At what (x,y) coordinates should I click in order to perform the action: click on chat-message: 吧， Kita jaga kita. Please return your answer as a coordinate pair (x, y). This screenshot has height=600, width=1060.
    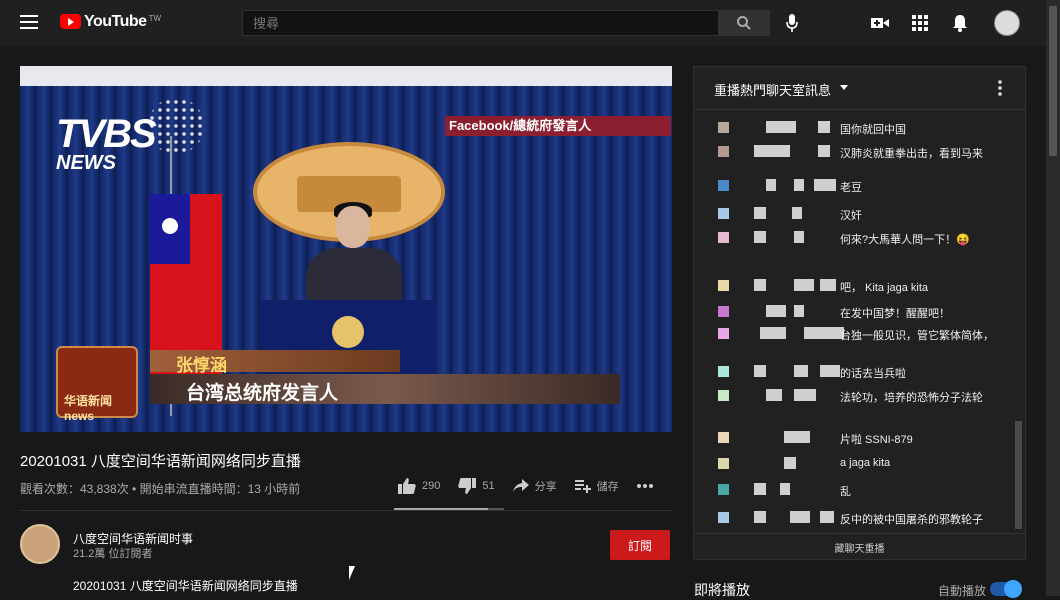
    Looking at the image, I should click on (858, 288).